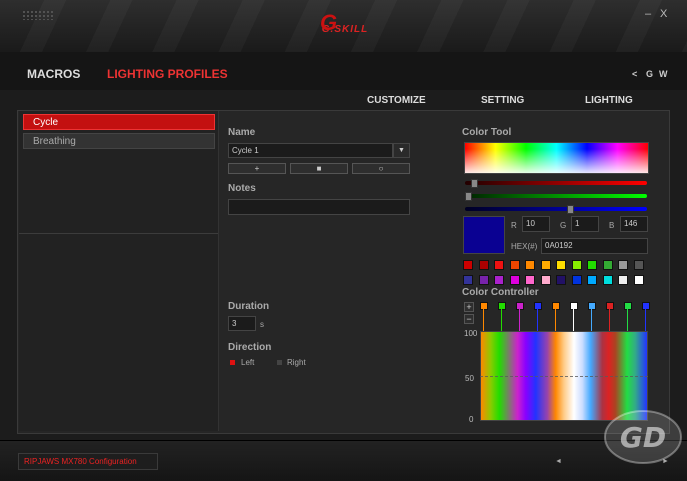  I want to click on duration-unit: s, so click(262, 324).